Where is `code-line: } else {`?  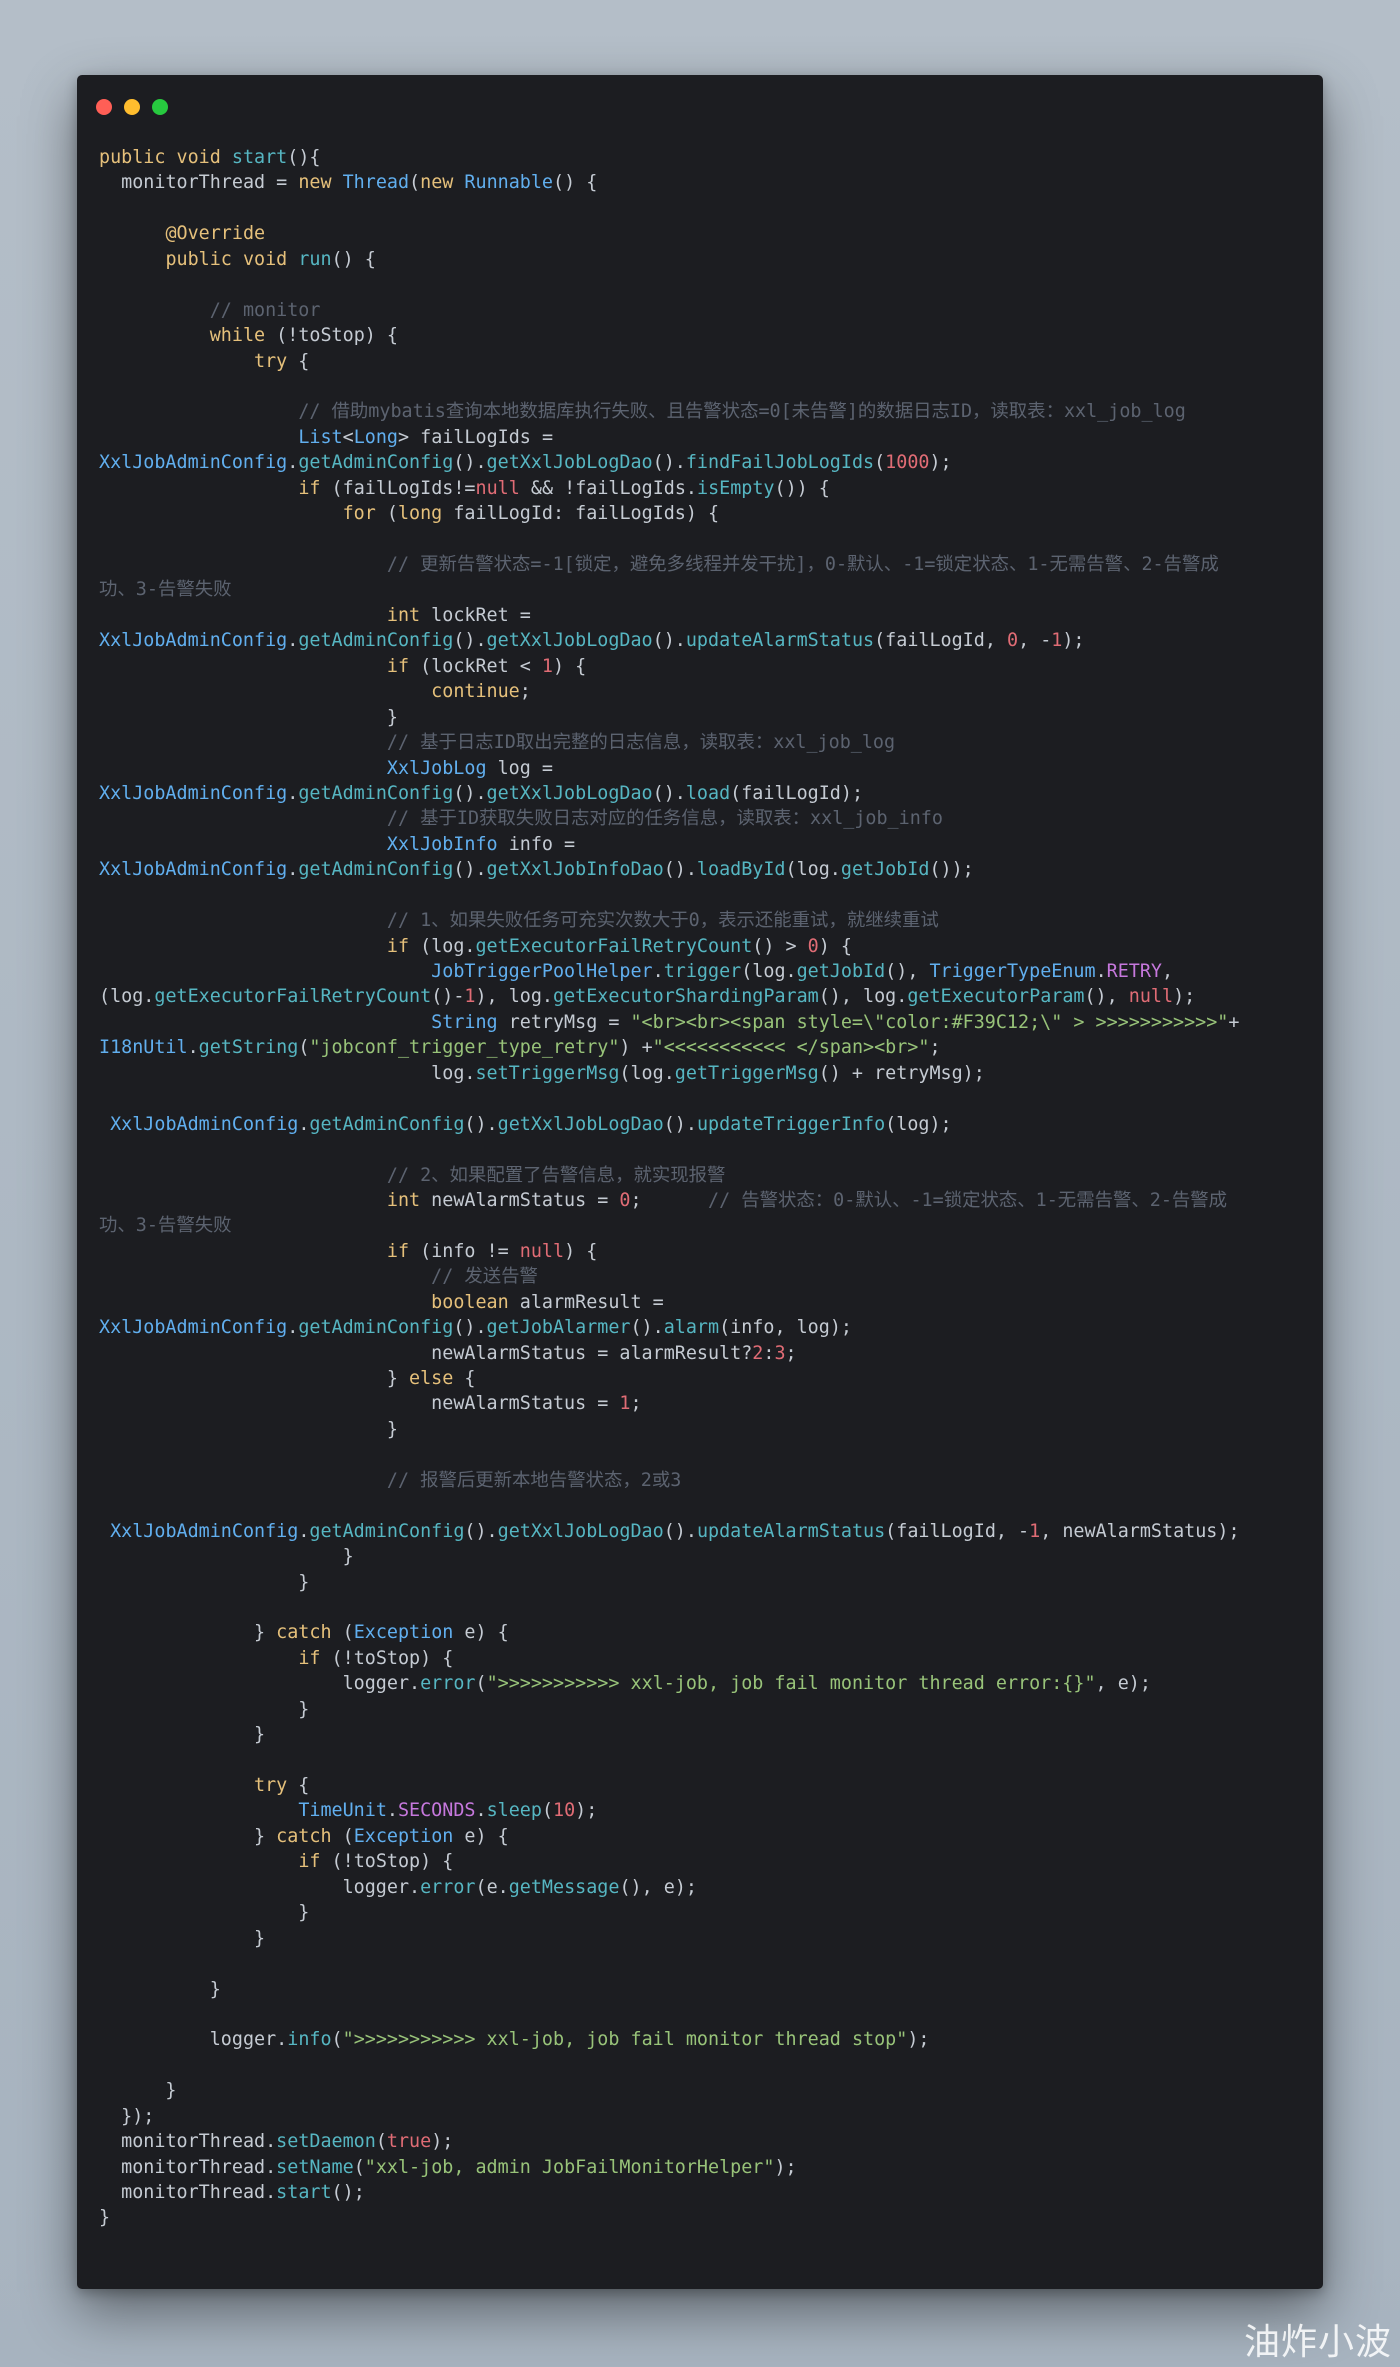
code-line: } else { is located at coordinates (287, 1378).